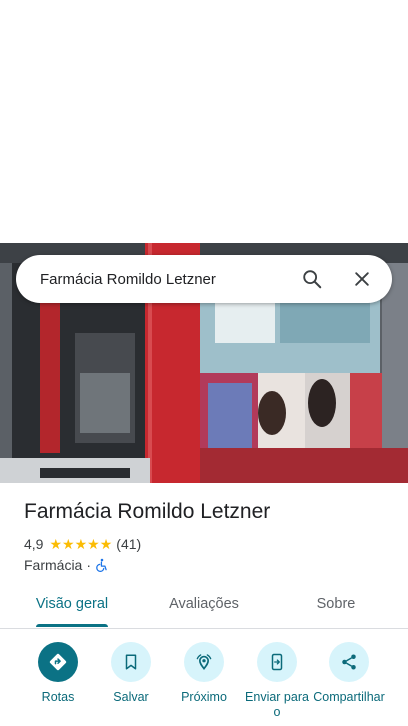 This screenshot has width=408, height=726. What do you see at coordinates (53, 565) in the screenshot?
I see `category-label: Farmácia` at bounding box center [53, 565].